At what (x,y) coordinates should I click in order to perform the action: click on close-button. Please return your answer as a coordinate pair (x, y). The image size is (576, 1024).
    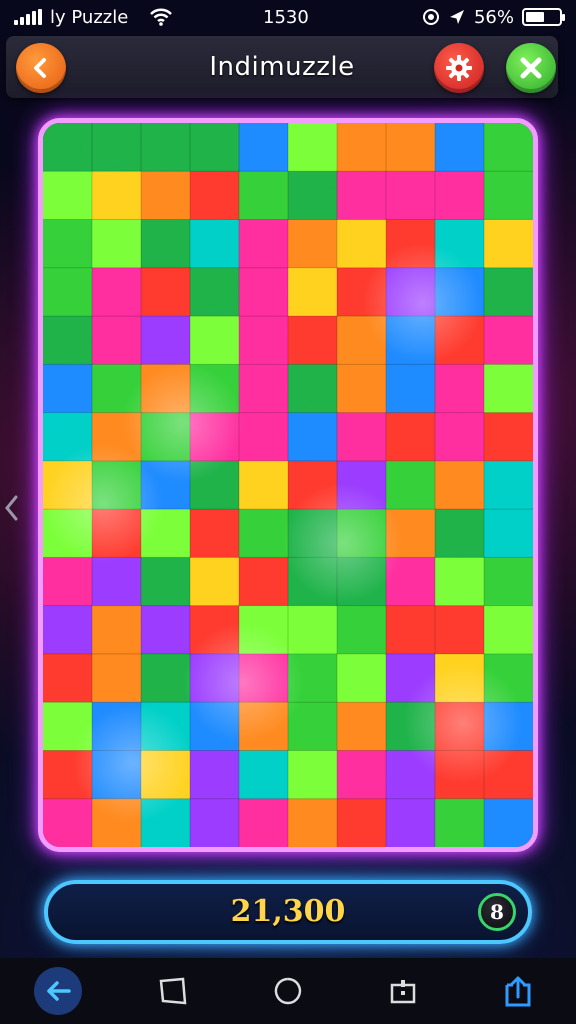
    Looking at the image, I should click on (531, 68).